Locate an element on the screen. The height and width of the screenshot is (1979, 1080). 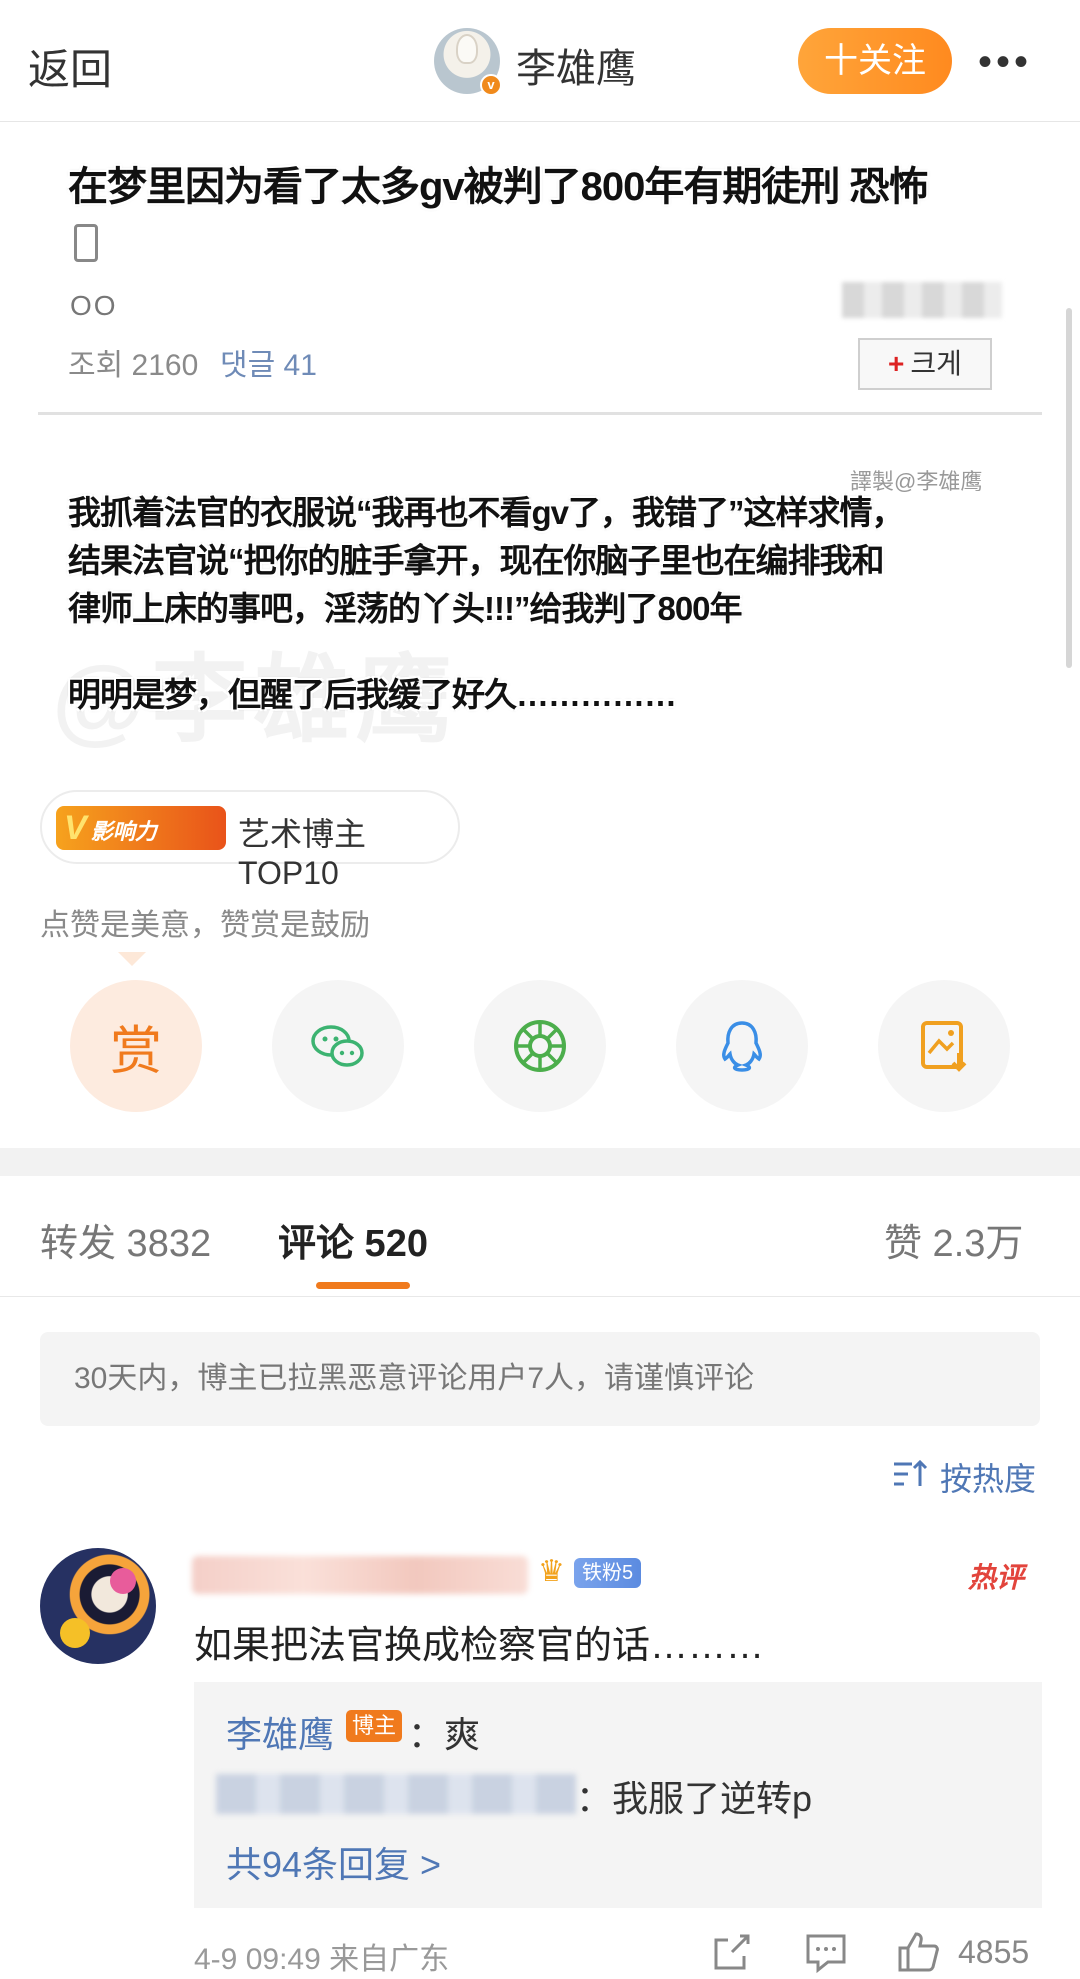
qq-share-button is located at coordinates (742, 1046).